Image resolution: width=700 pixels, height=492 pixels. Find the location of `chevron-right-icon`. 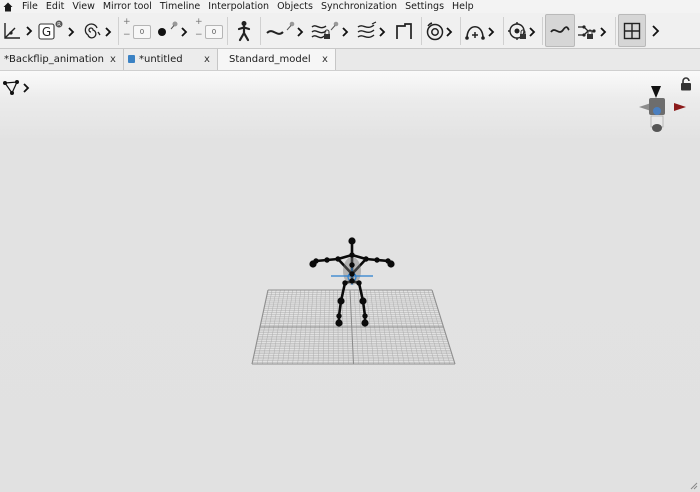

chevron-right-icon is located at coordinates (656, 30).